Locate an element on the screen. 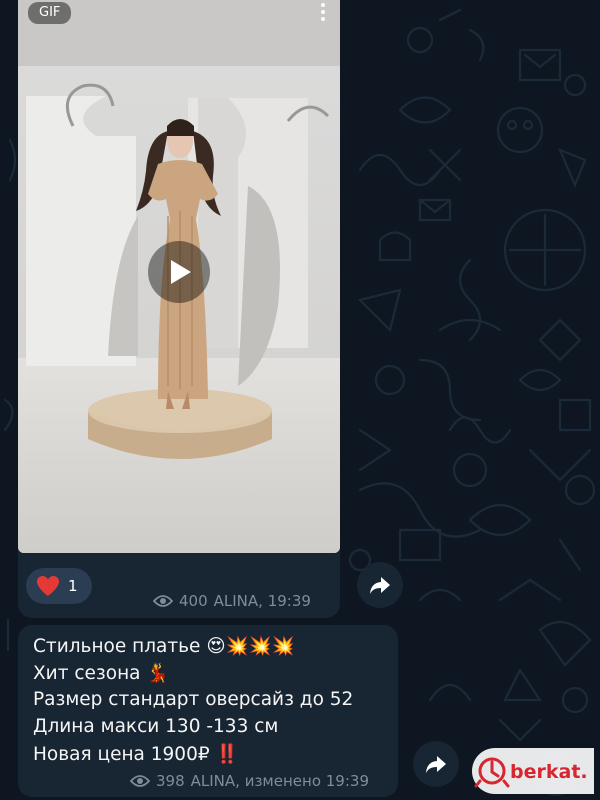  more-options-icon is located at coordinates (323, 15).